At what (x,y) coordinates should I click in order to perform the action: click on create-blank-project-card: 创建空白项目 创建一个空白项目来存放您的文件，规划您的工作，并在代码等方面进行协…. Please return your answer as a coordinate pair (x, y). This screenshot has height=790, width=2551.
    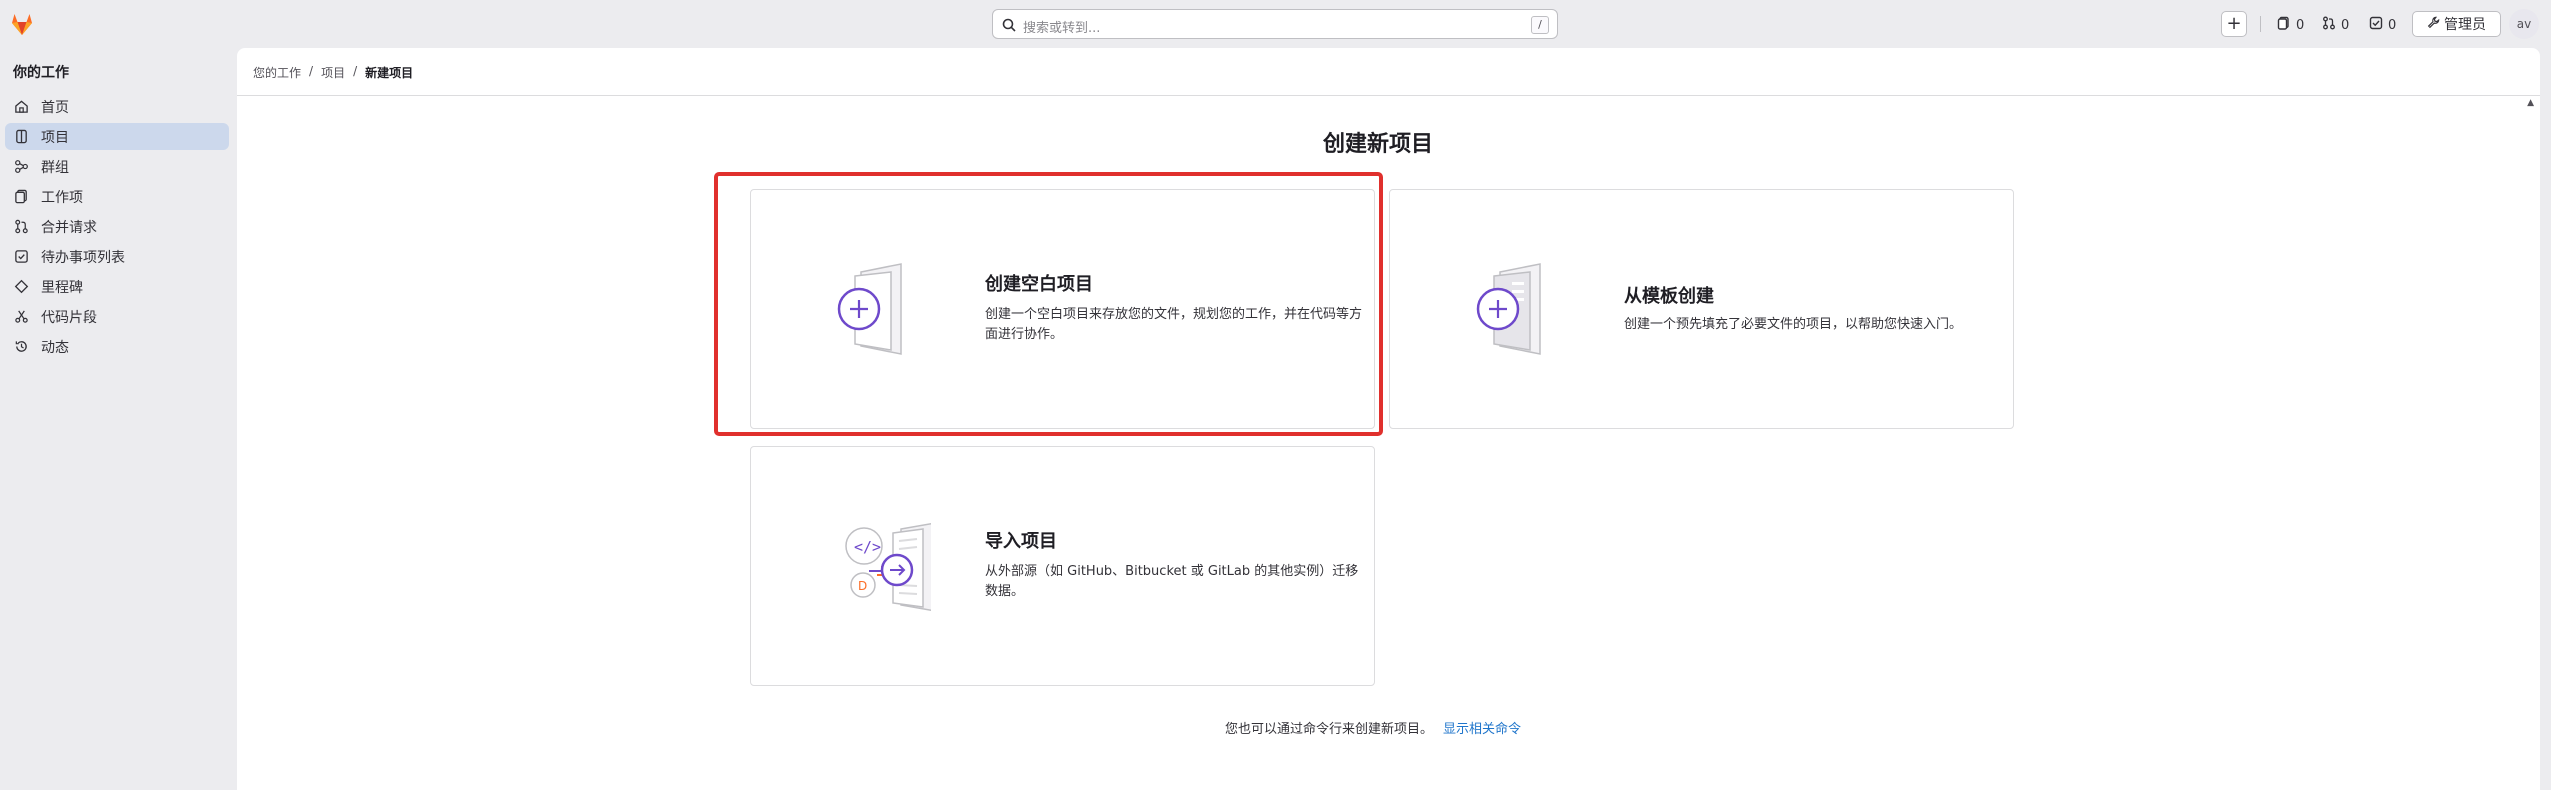
    Looking at the image, I should click on (1062, 309).